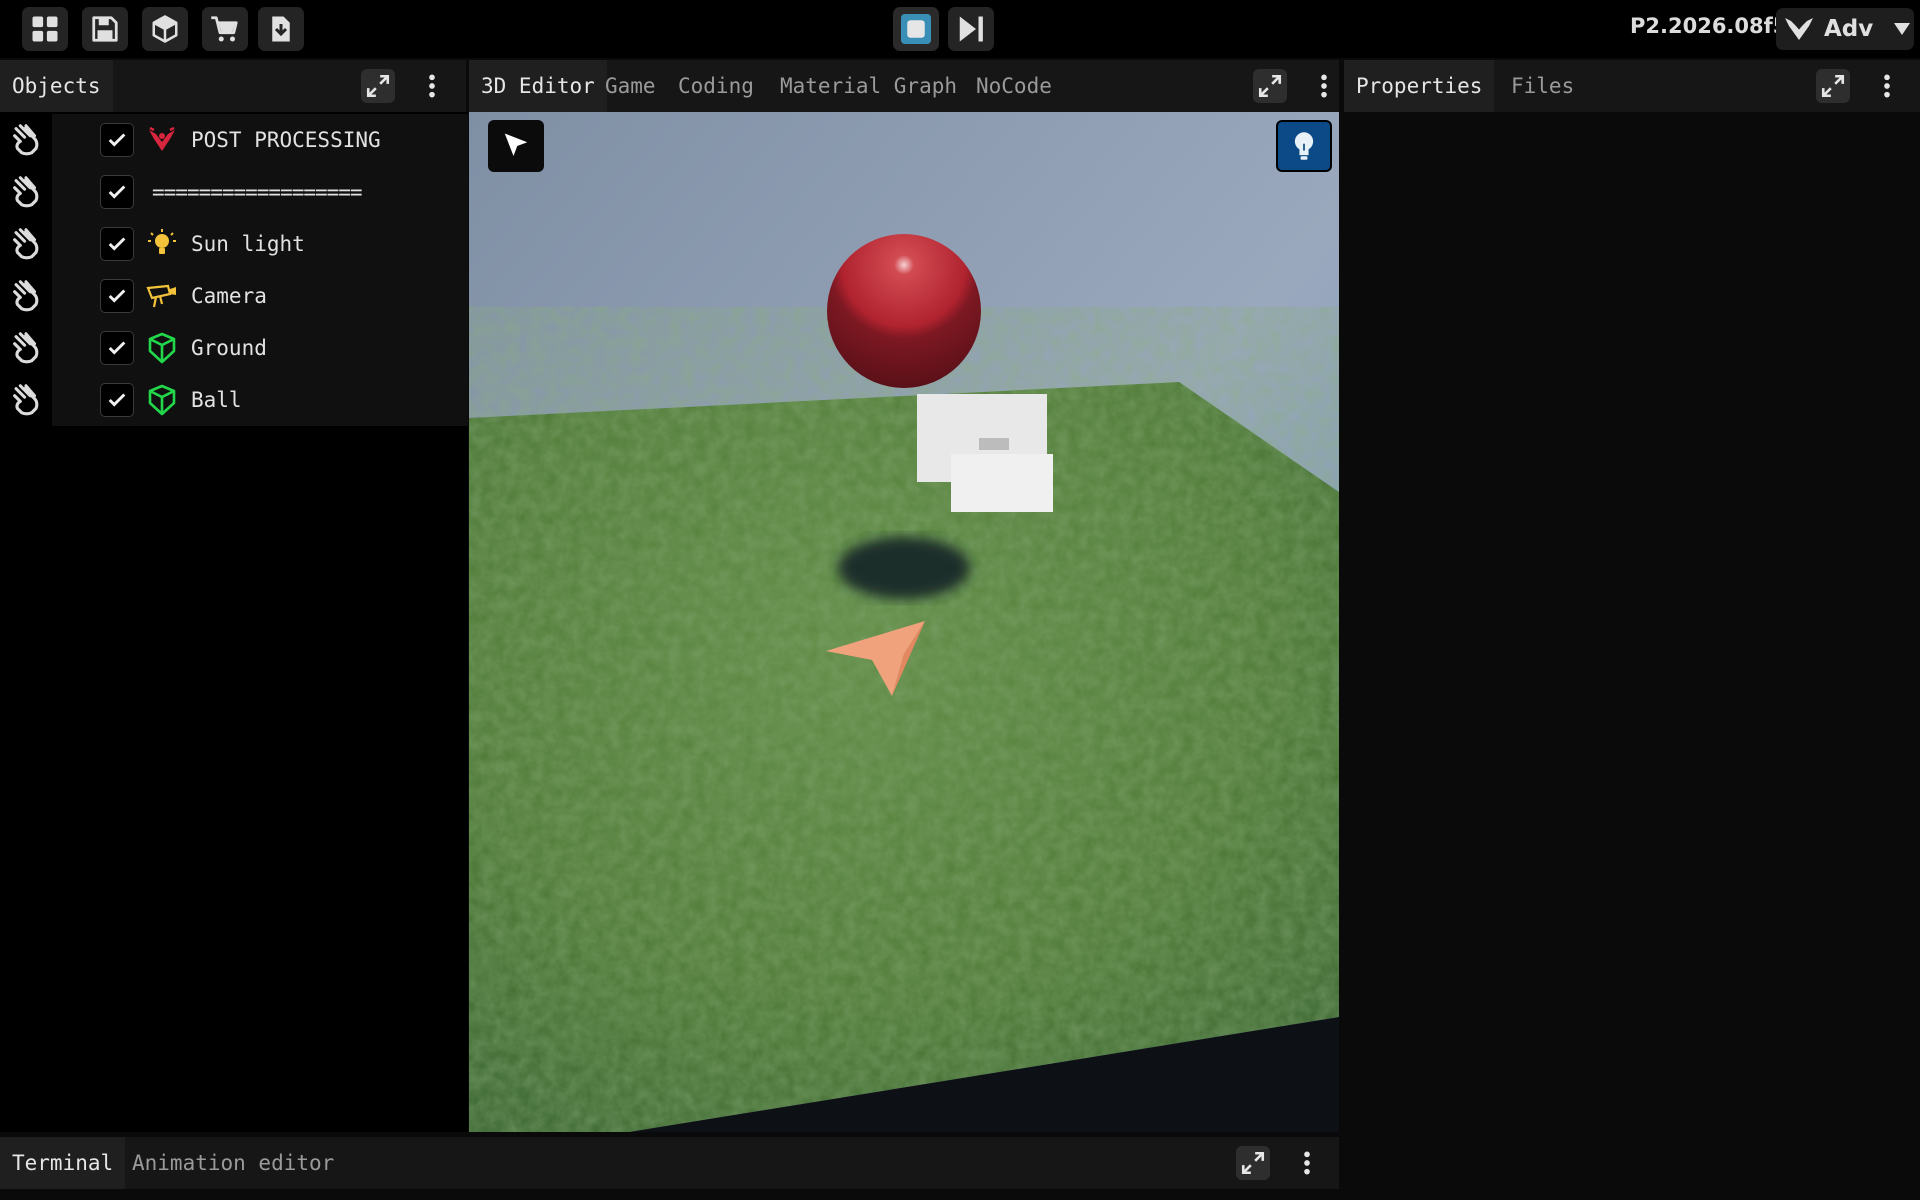  I want to click on version-label: P2.2026.08f5, so click(1709, 26).